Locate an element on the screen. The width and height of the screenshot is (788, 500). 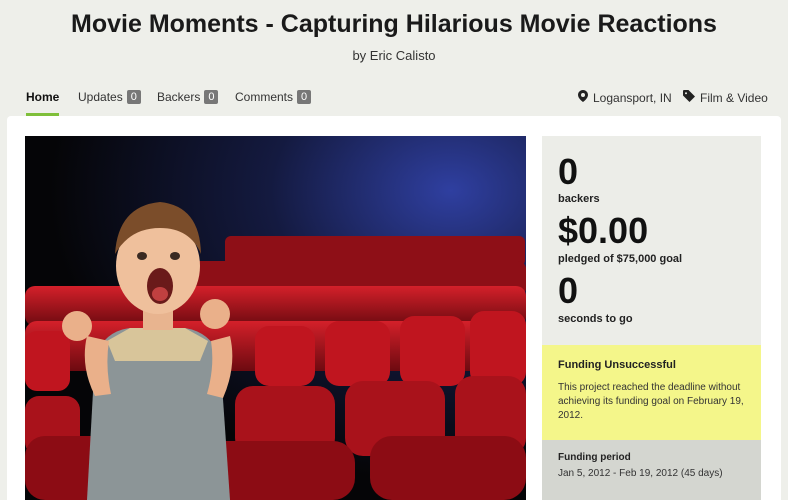
tab-home: Home is located at coordinates (42, 103).